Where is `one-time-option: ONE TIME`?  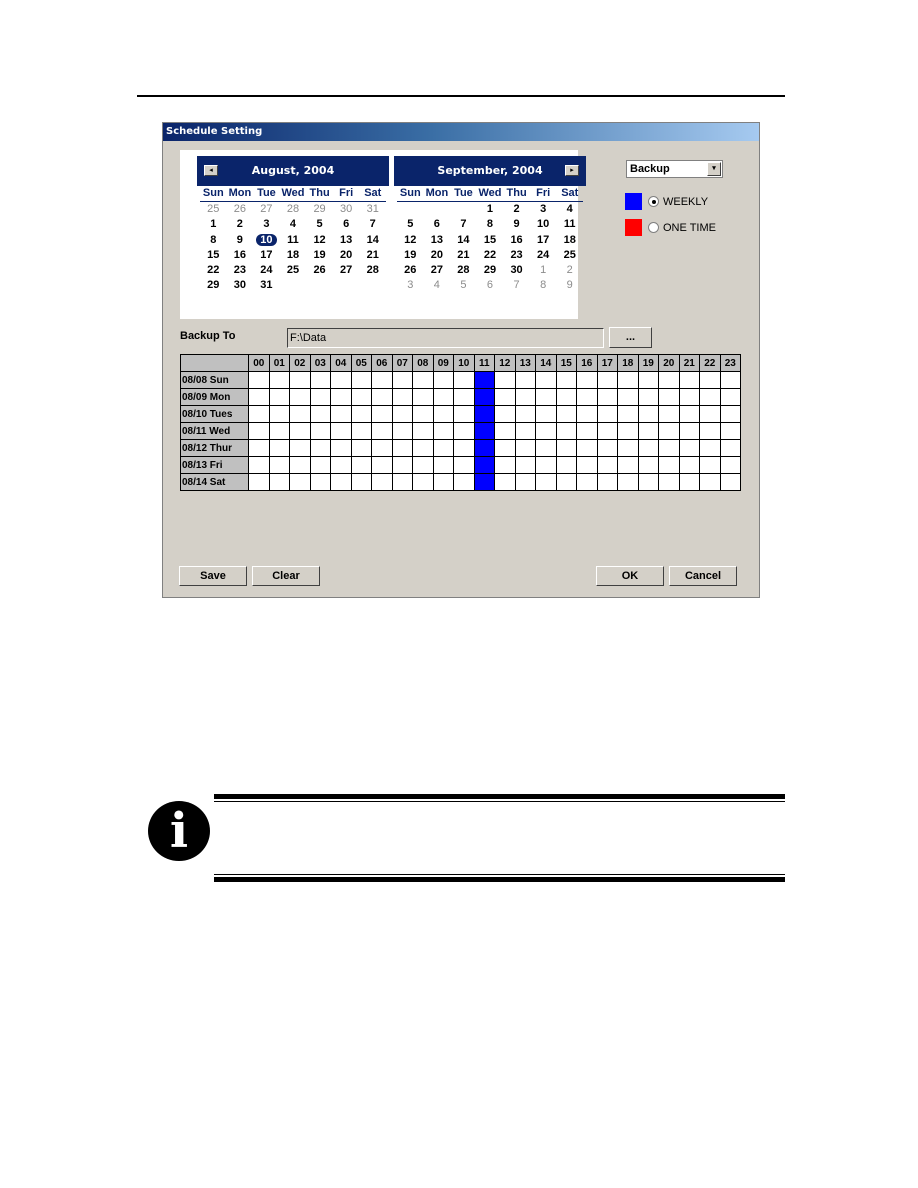
one-time-option: ONE TIME is located at coordinates (670, 227).